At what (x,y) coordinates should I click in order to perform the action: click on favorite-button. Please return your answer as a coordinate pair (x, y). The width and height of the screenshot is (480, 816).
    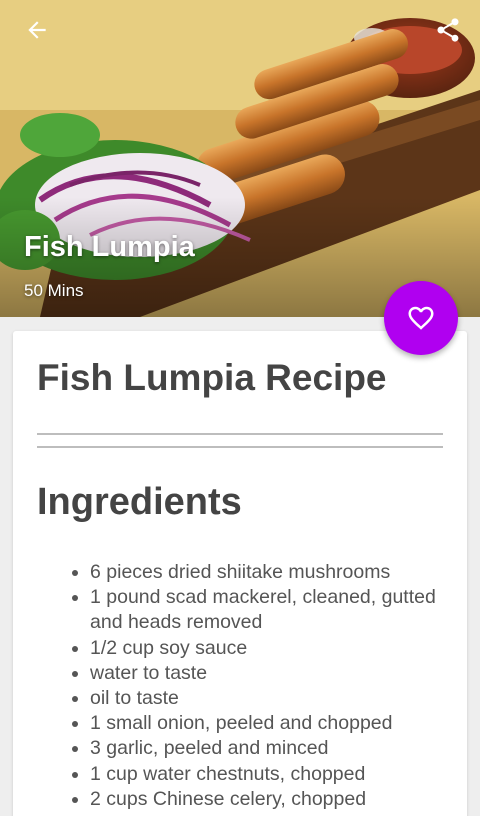
    Looking at the image, I should click on (421, 318).